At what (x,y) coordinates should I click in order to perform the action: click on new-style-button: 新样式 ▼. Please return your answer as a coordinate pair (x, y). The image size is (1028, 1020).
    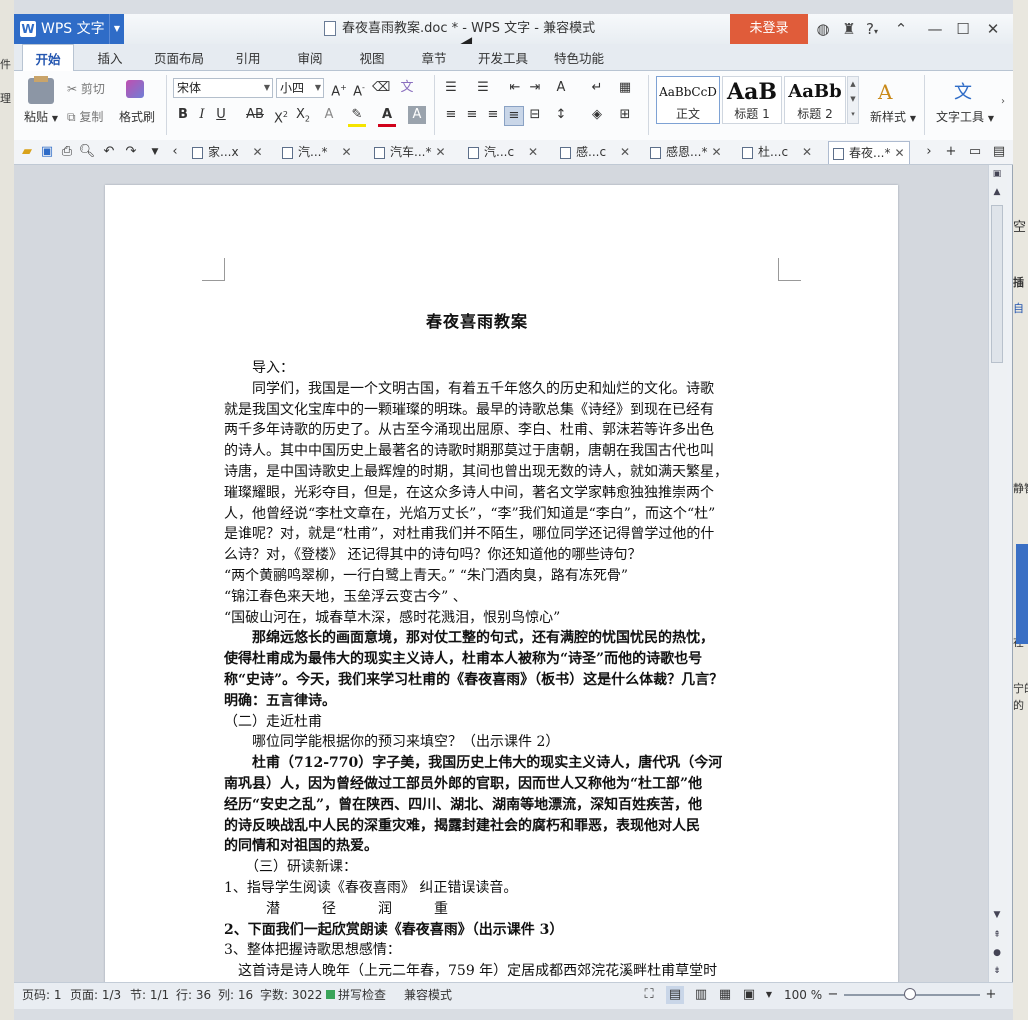
    Looking at the image, I should click on (893, 116).